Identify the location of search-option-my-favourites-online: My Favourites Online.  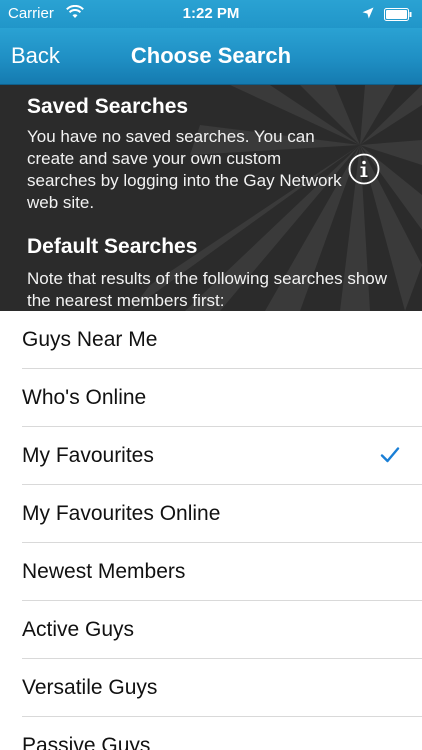
(211, 514).